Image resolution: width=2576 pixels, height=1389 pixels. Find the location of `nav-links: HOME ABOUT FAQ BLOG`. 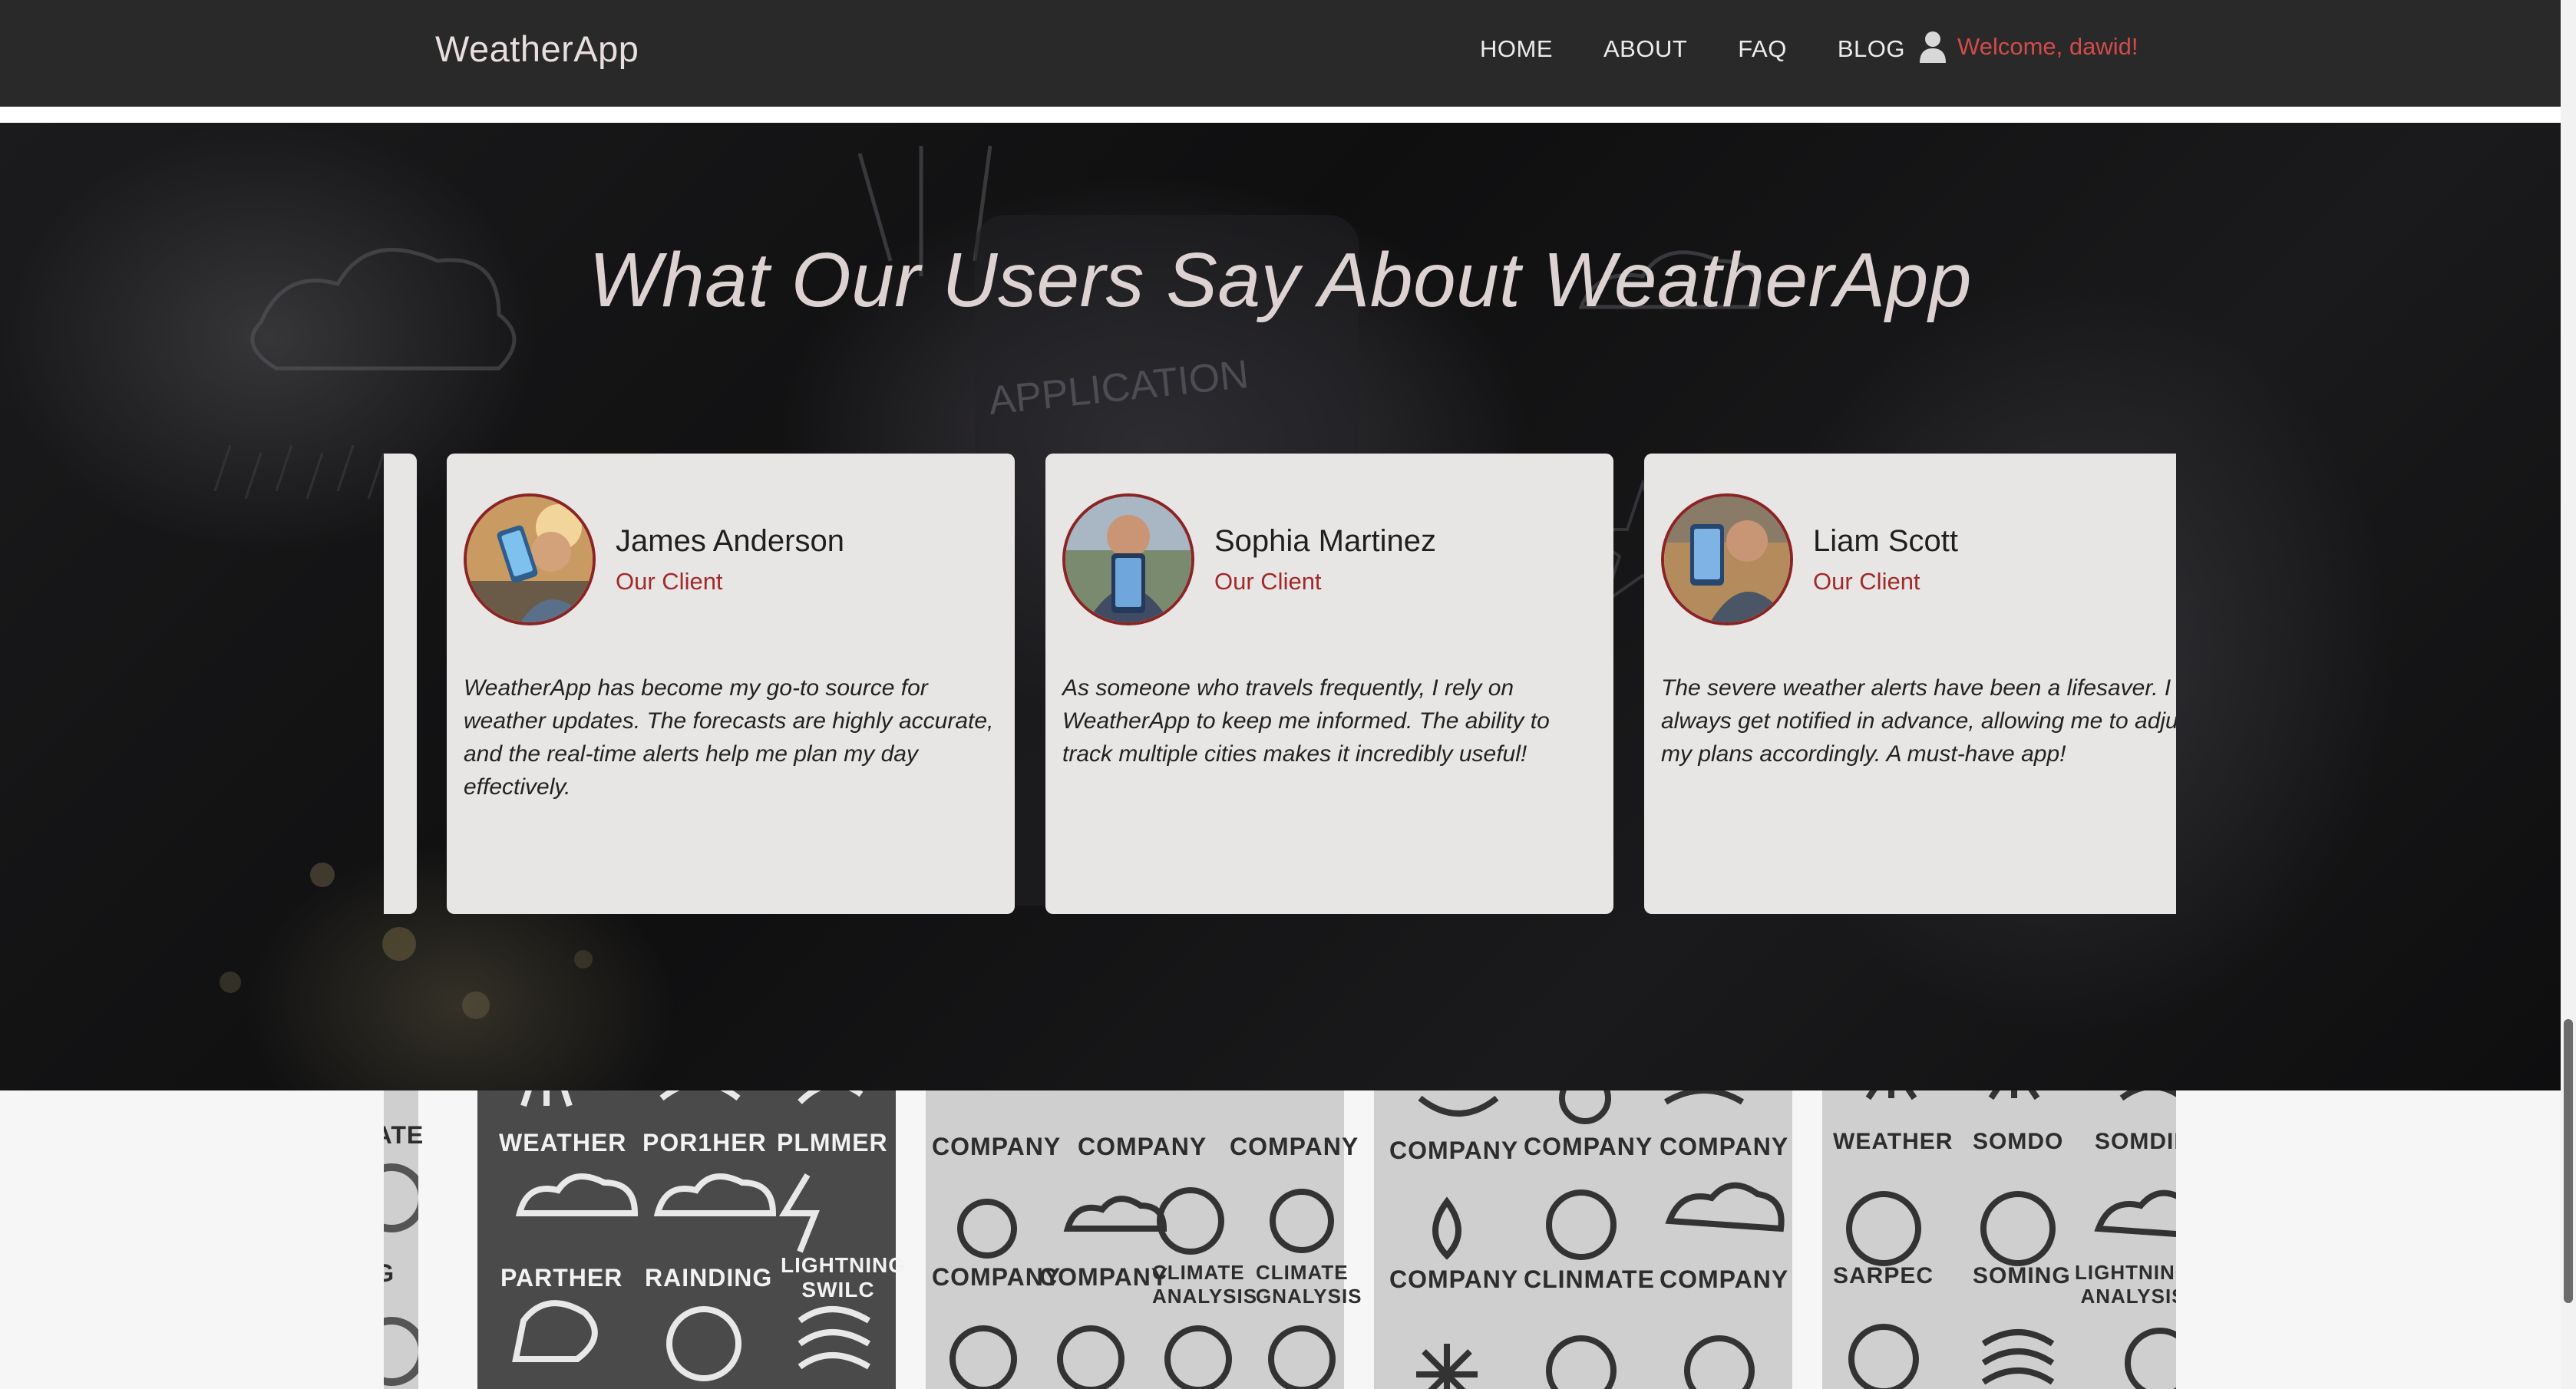

nav-links: HOME ABOUT FAQ BLOG is located at coordinates (1692, 49).